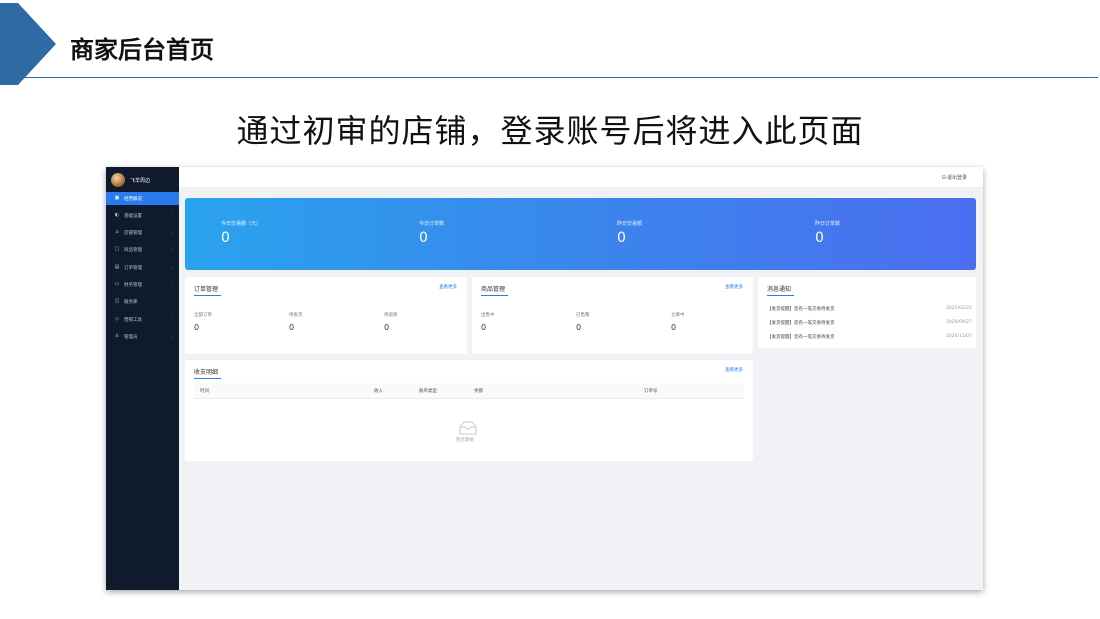 The image size is (1100, 619). What do you see at coordinates (651, 391) in the screenshot?
I see `column-header: 订单号` at bounding box center [651, 391].